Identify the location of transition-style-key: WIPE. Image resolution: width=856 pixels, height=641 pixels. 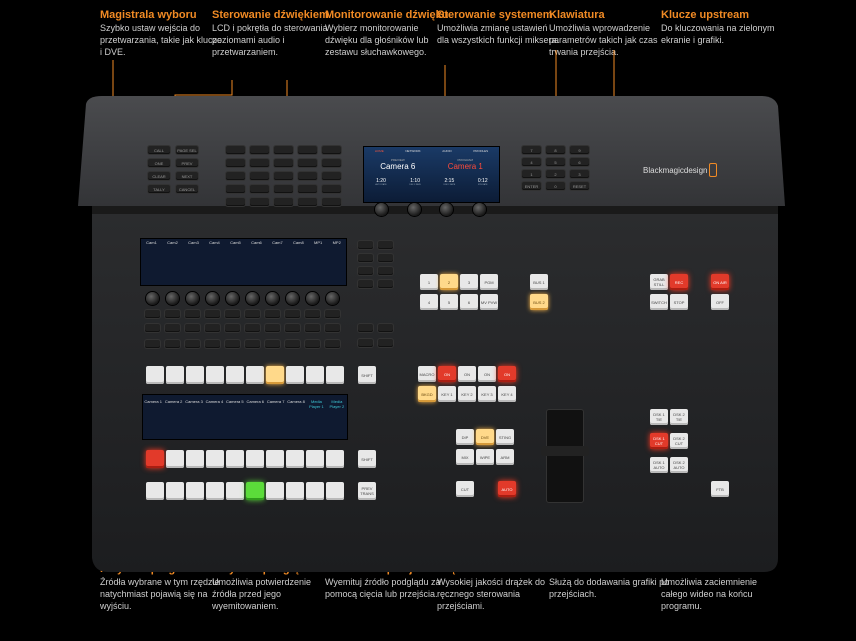
(485, 457).